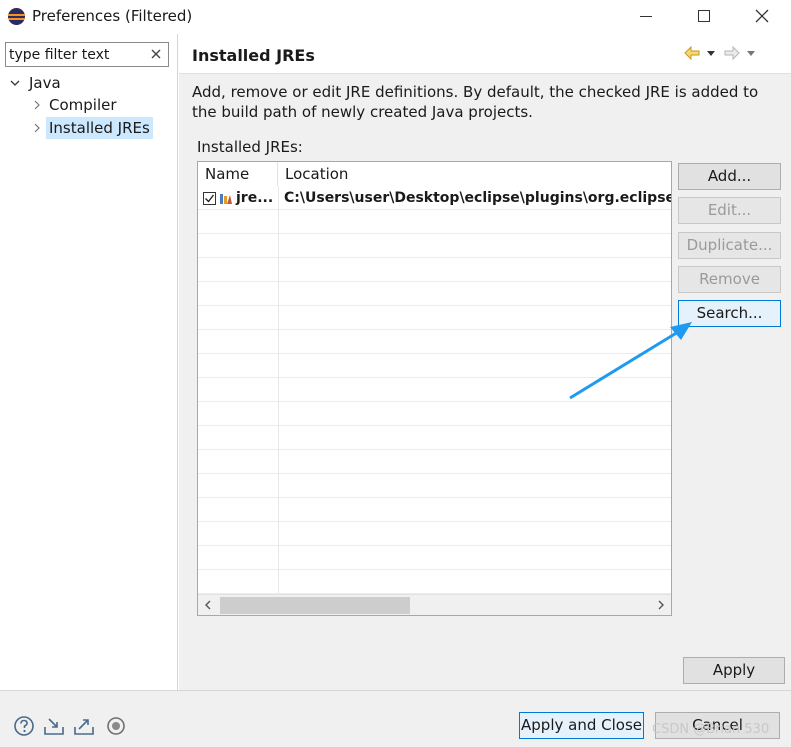 This screenshot has height=747, width=791. I want to click on scrollbar-thumb, so click(315, 605).